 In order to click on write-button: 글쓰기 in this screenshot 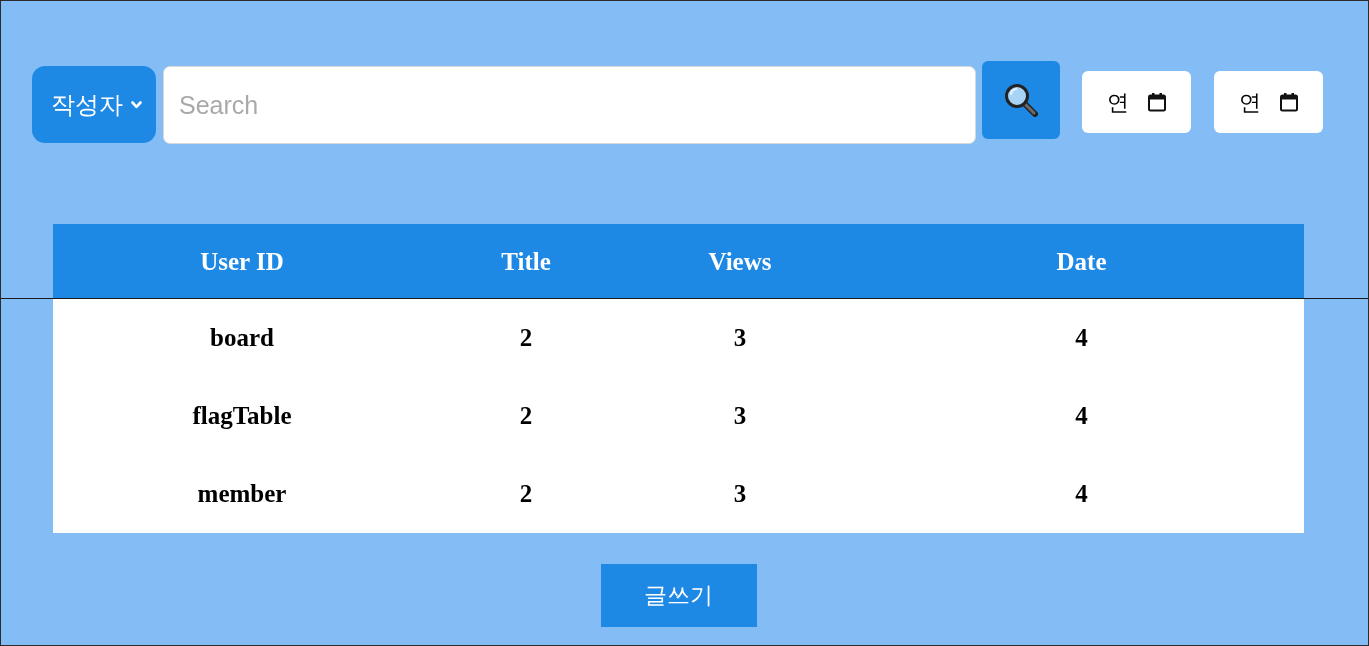, I will do `click(678, 595)`.